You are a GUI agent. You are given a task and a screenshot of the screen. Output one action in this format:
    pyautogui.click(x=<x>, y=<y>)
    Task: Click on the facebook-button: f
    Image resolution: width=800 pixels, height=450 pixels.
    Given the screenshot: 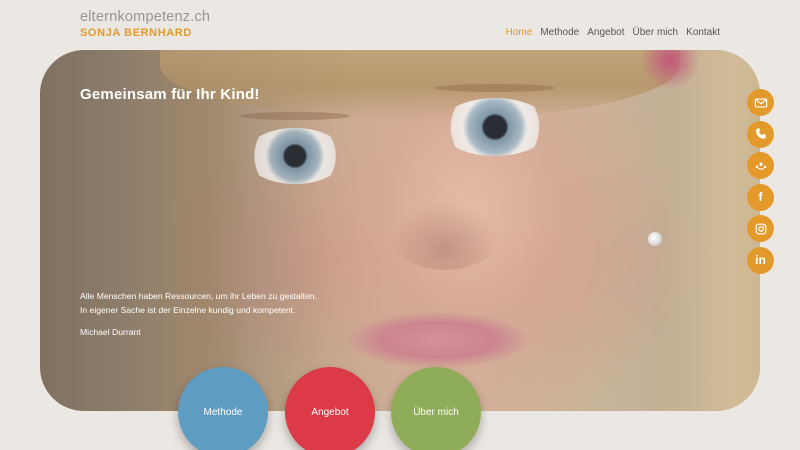 What is the action you would take?
    pyautogui.click(x=760, y=197)
    